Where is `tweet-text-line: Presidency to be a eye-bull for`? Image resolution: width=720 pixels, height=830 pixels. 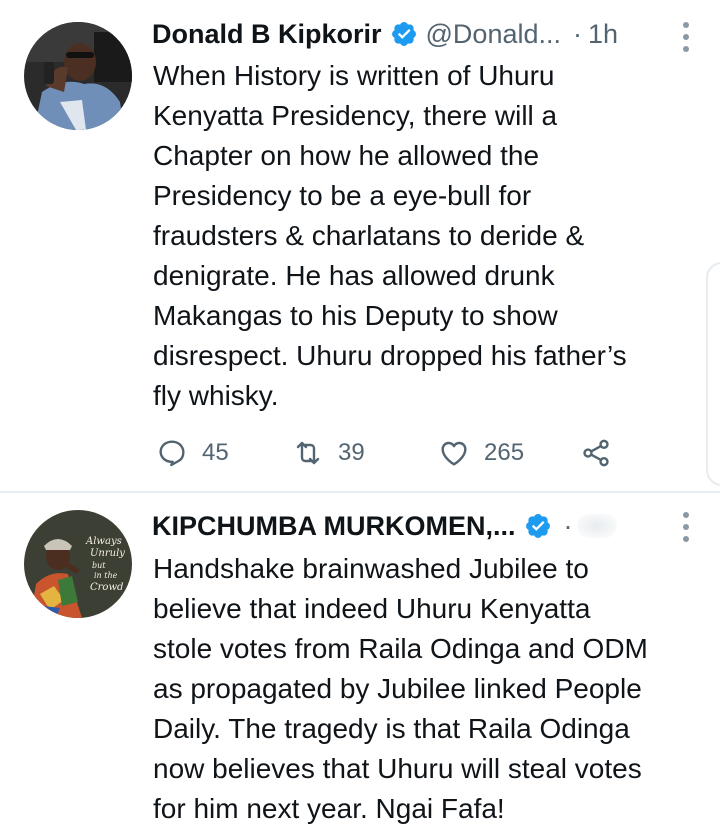 tweet-text-line: Presidency to be a eye-bull for is located at coordinates (342, 195).